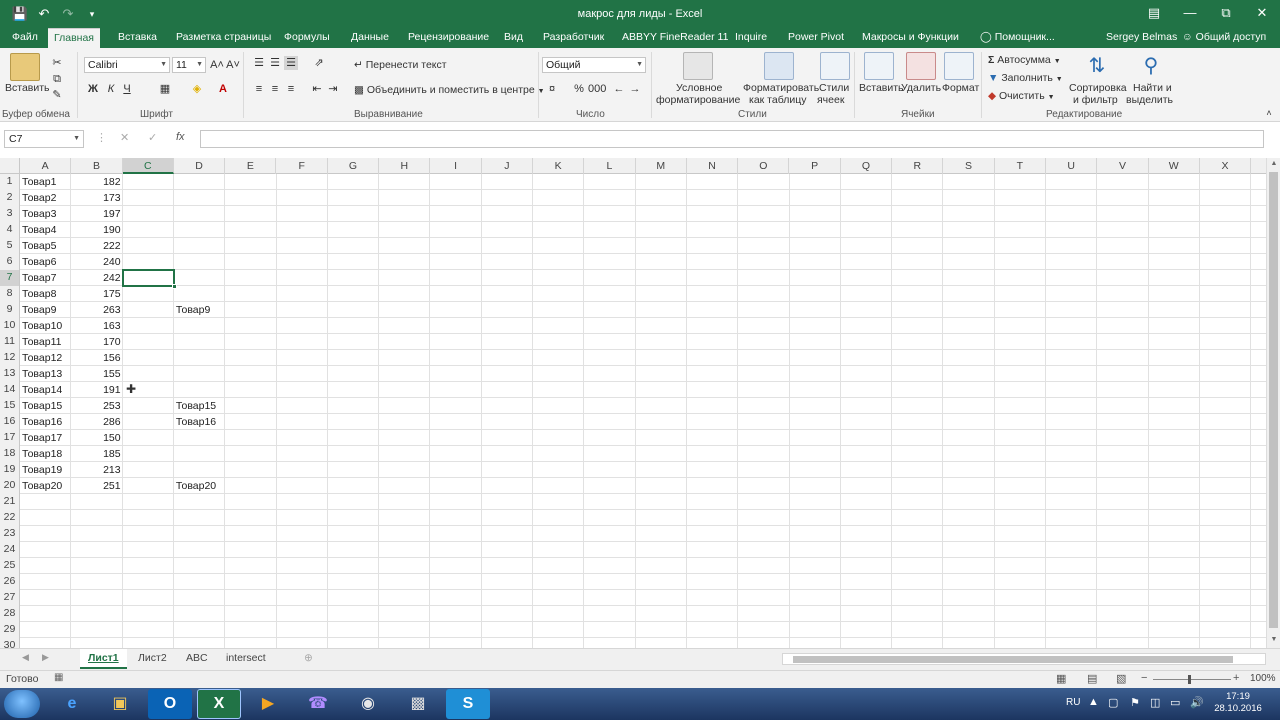  What do you see at coordinates (10, 262) in the screenshot?
I see `row-header: 6` at bounding box center [10, 262].